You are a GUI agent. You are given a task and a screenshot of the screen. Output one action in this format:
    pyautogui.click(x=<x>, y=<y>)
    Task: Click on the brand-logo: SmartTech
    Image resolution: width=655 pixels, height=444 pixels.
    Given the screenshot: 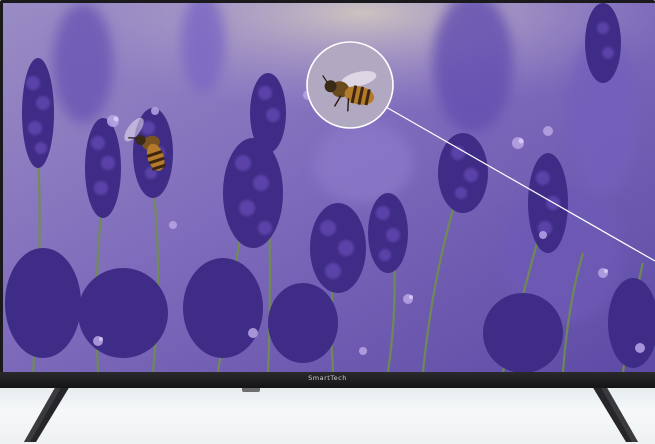 What is the action you would take?
    pyautogui.click(x=327, y=378)
    